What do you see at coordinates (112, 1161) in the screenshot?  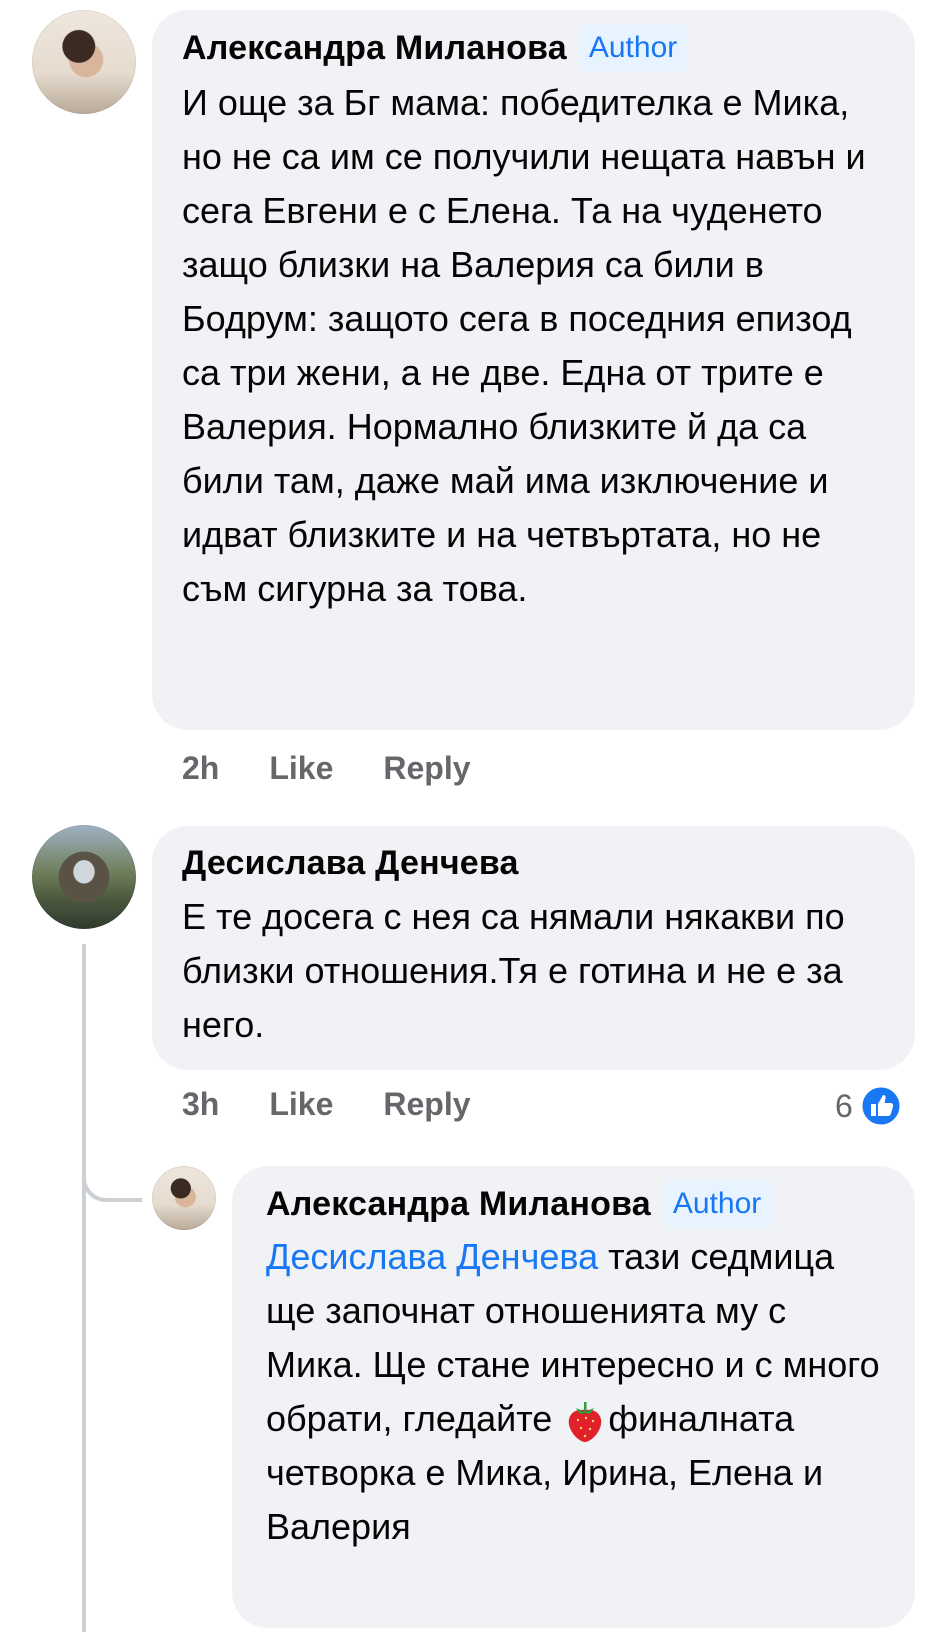 I see `thread-connector` at bounding box center [112, 1161].